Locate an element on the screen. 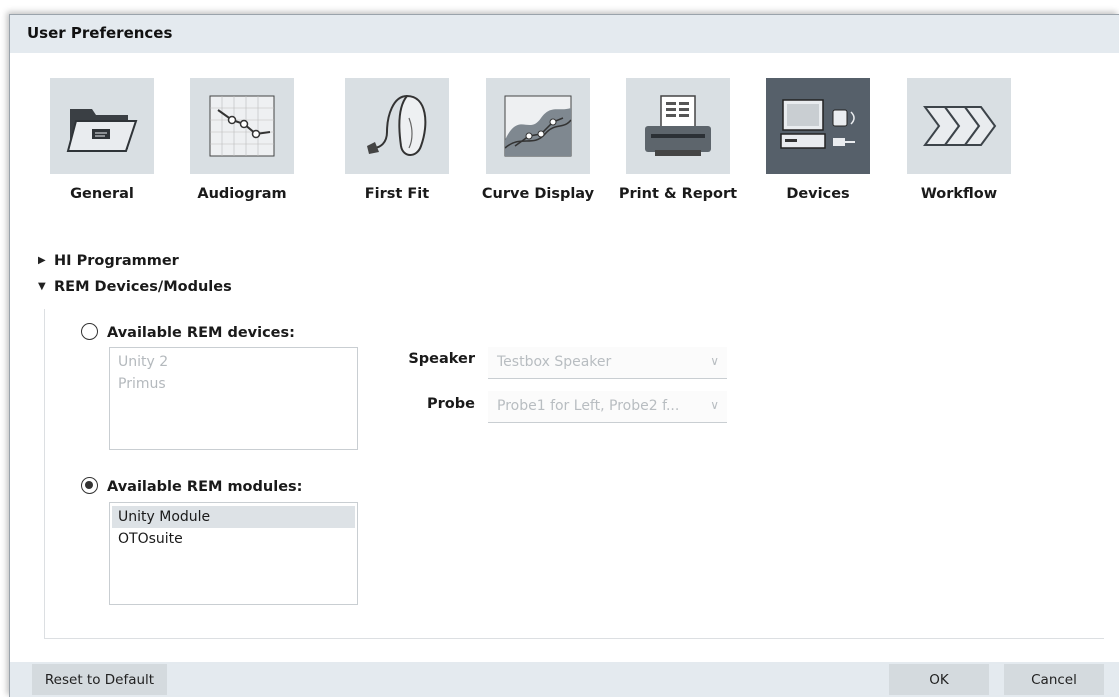 Image resolution: width=1119 pixels, height=697 pixels. speaker-dropdown: Testbox Speaker ∨ is located at coordinates (607, 363).